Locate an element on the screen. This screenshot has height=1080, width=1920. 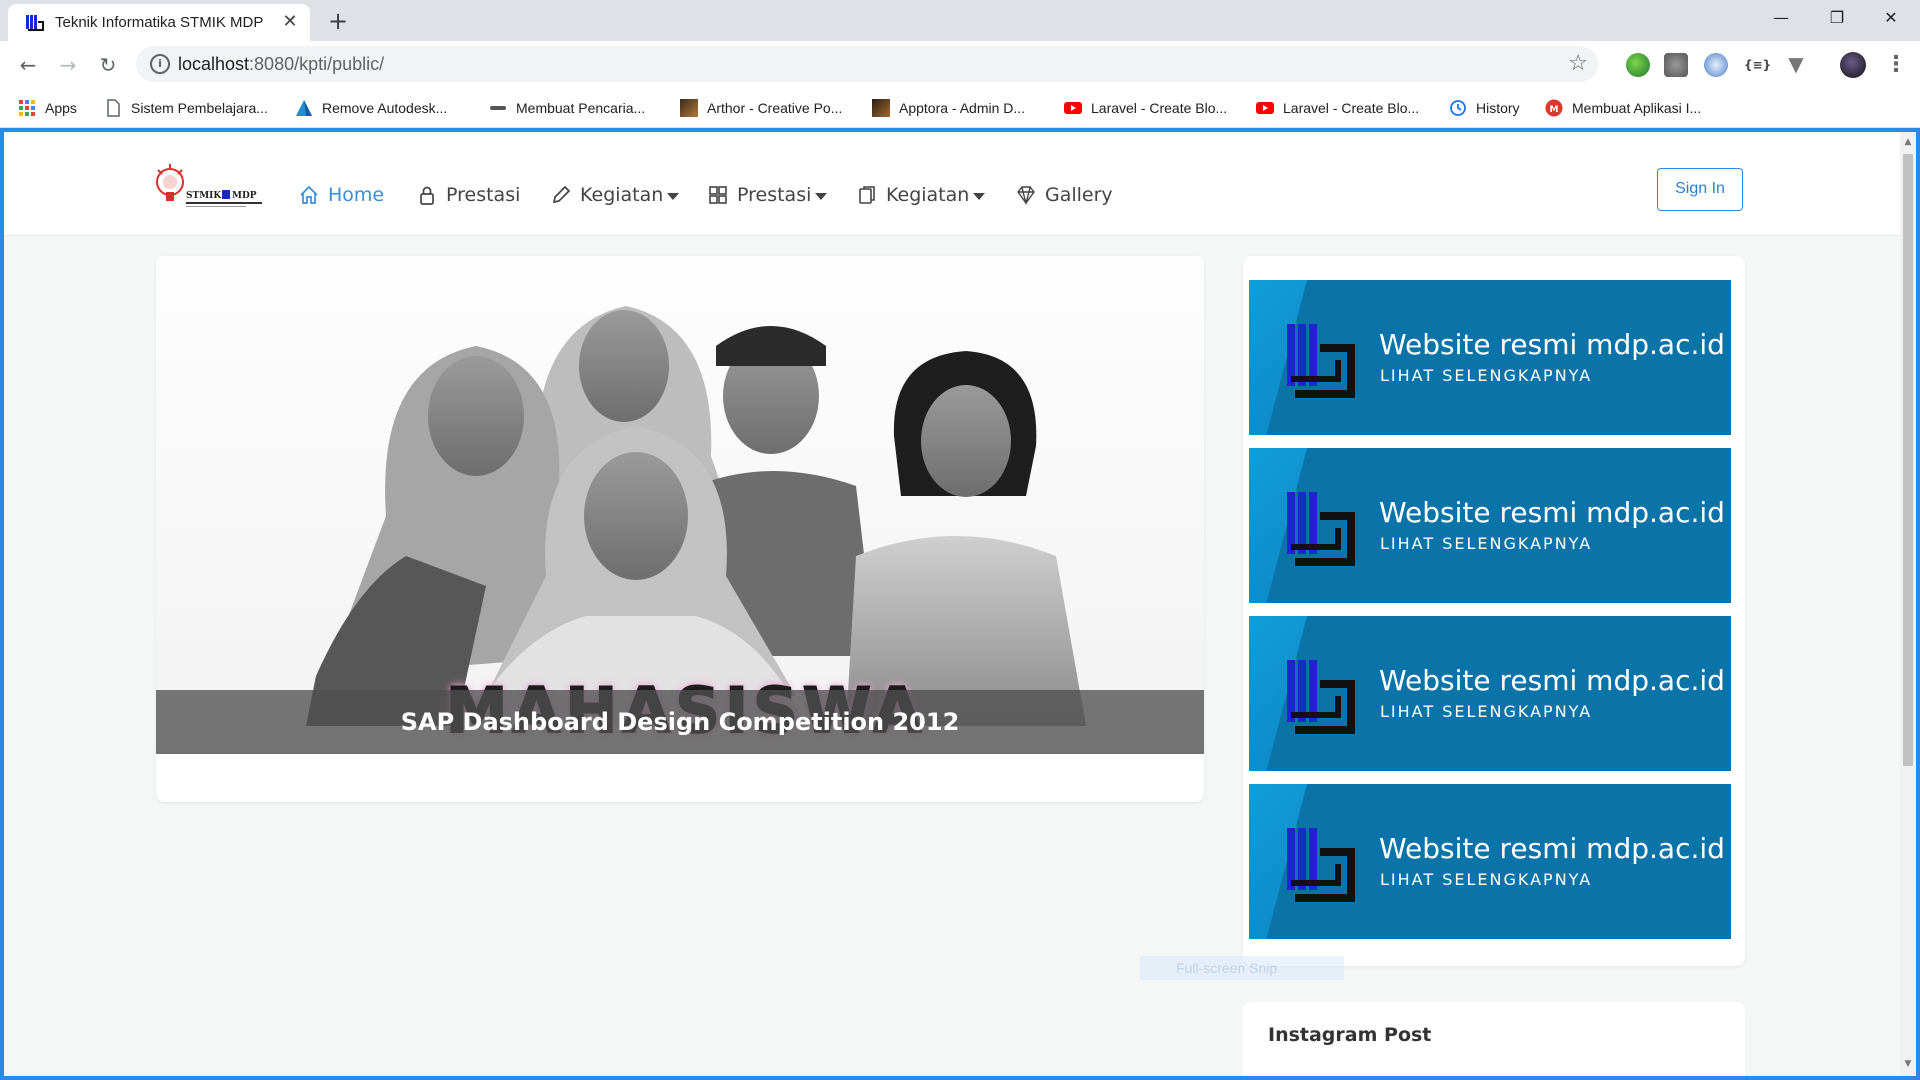
address-bar: i localhost:8080/kpti/public/ ☆ is located at coordinates (867, 64).